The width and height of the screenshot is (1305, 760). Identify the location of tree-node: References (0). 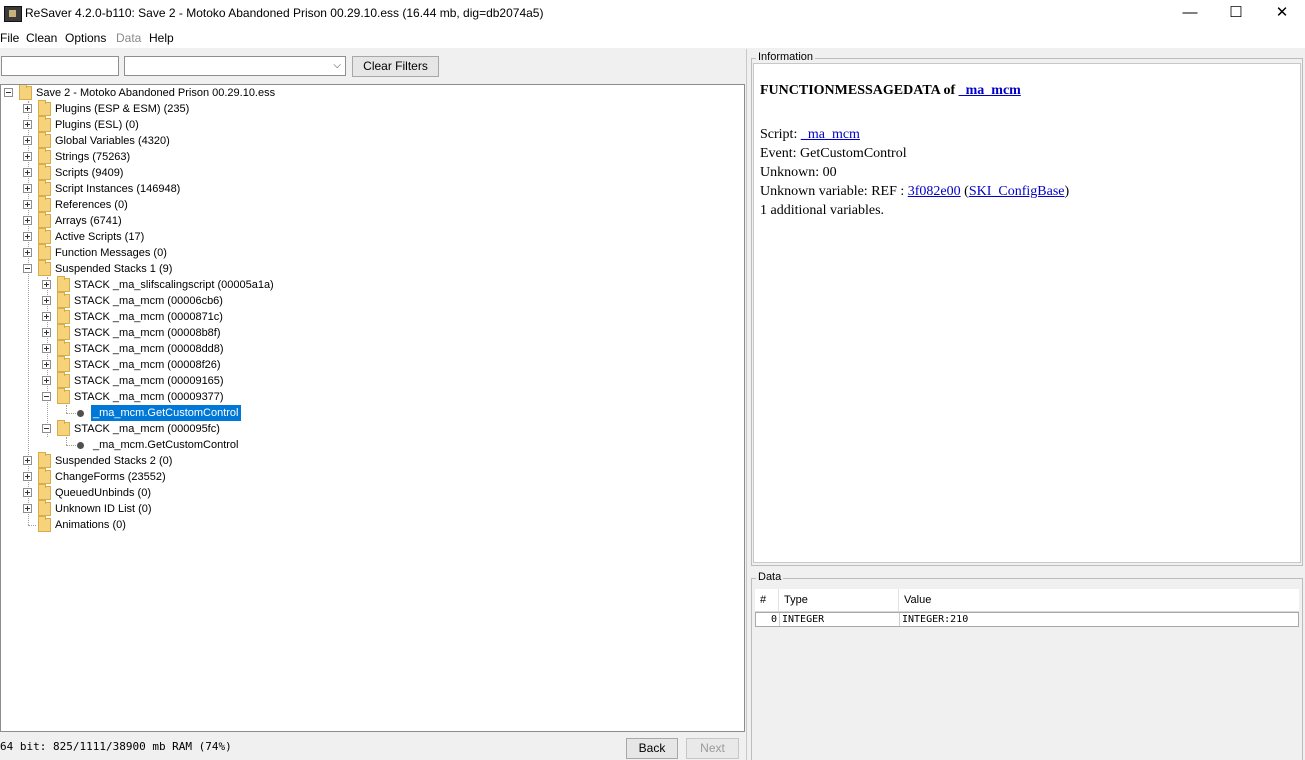
(371, 204).